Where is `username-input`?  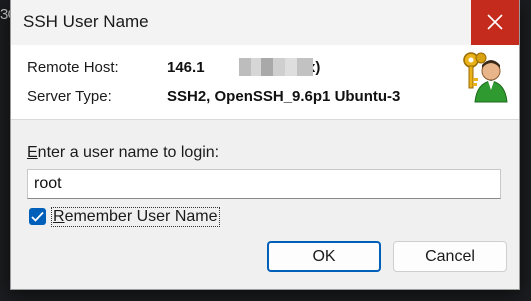
username-input is located at coordinates (264, 184).